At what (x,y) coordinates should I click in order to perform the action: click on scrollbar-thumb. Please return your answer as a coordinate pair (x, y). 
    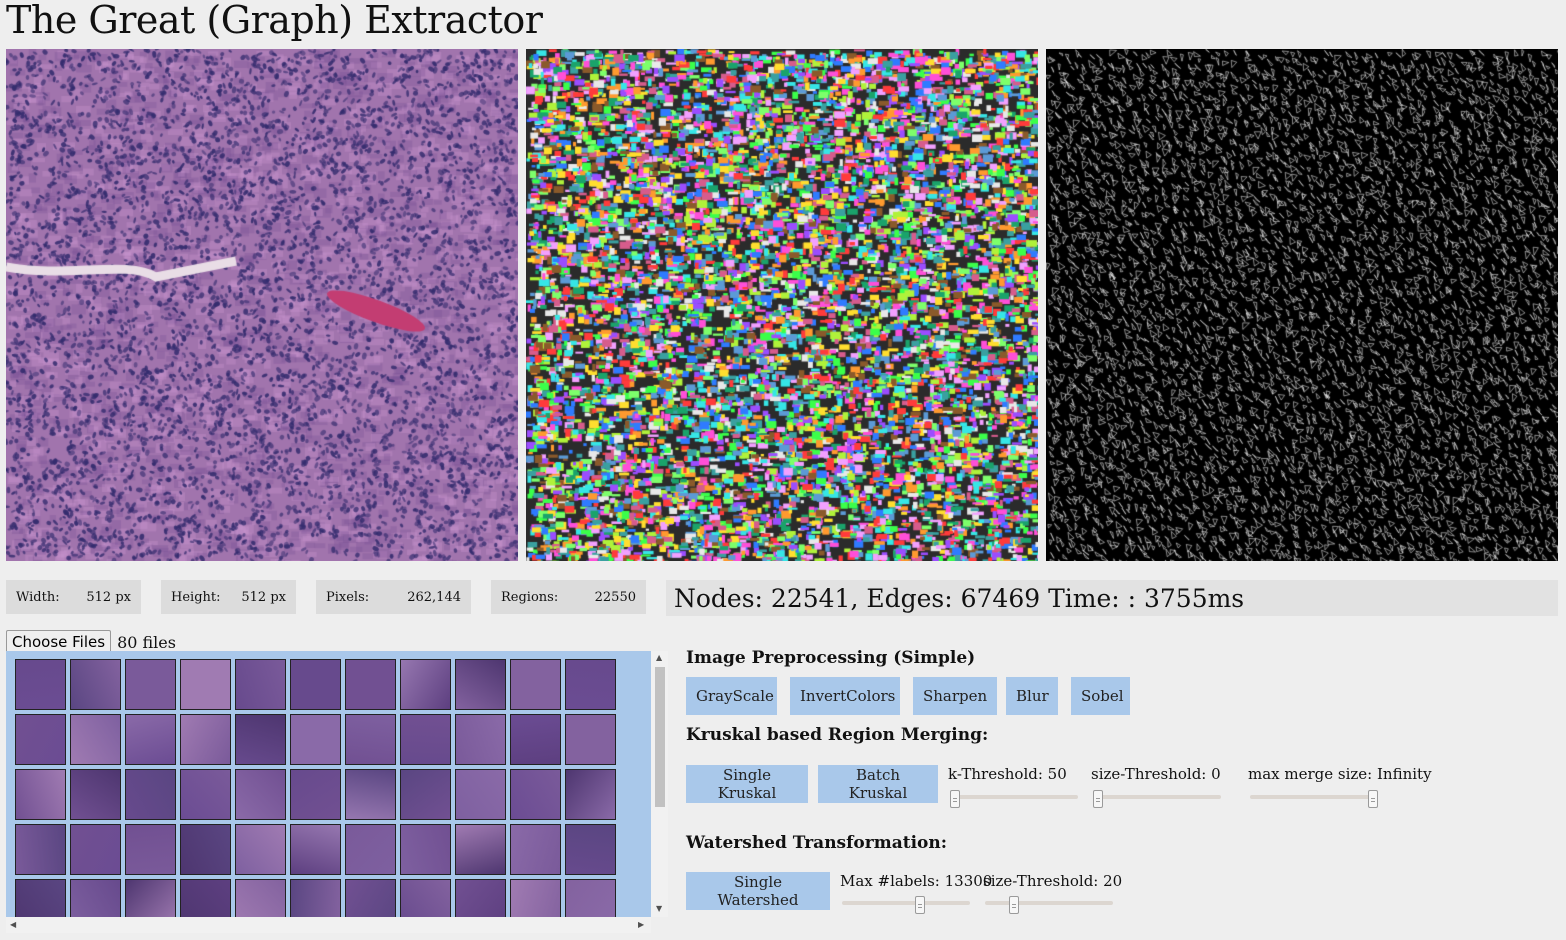
    Looking at the image, I should click on (660, 737).